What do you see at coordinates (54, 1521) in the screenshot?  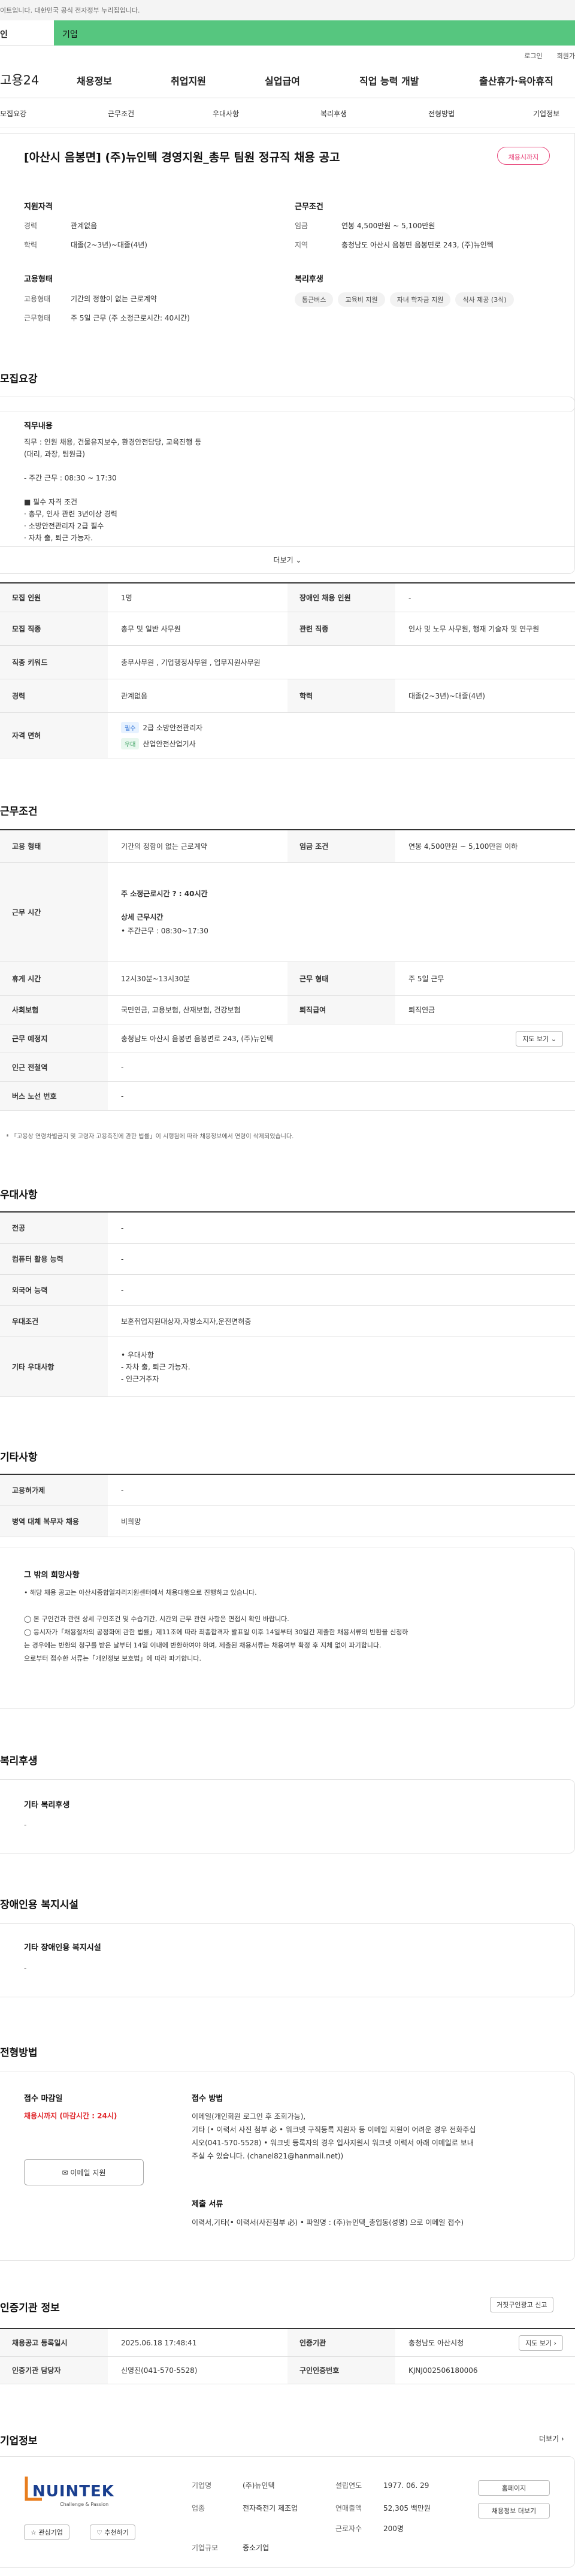 I see `military-key: 병역 대체 복무자 채용` at bounding box center [54, 1521].